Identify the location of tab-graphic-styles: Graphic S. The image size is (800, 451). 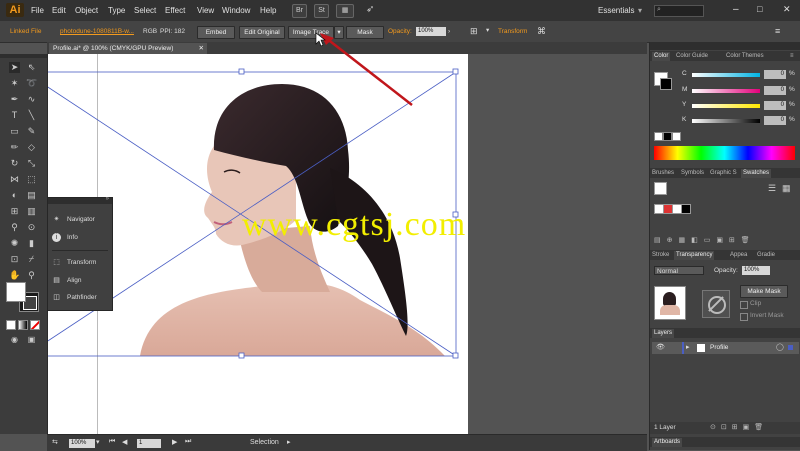
(723, 173).